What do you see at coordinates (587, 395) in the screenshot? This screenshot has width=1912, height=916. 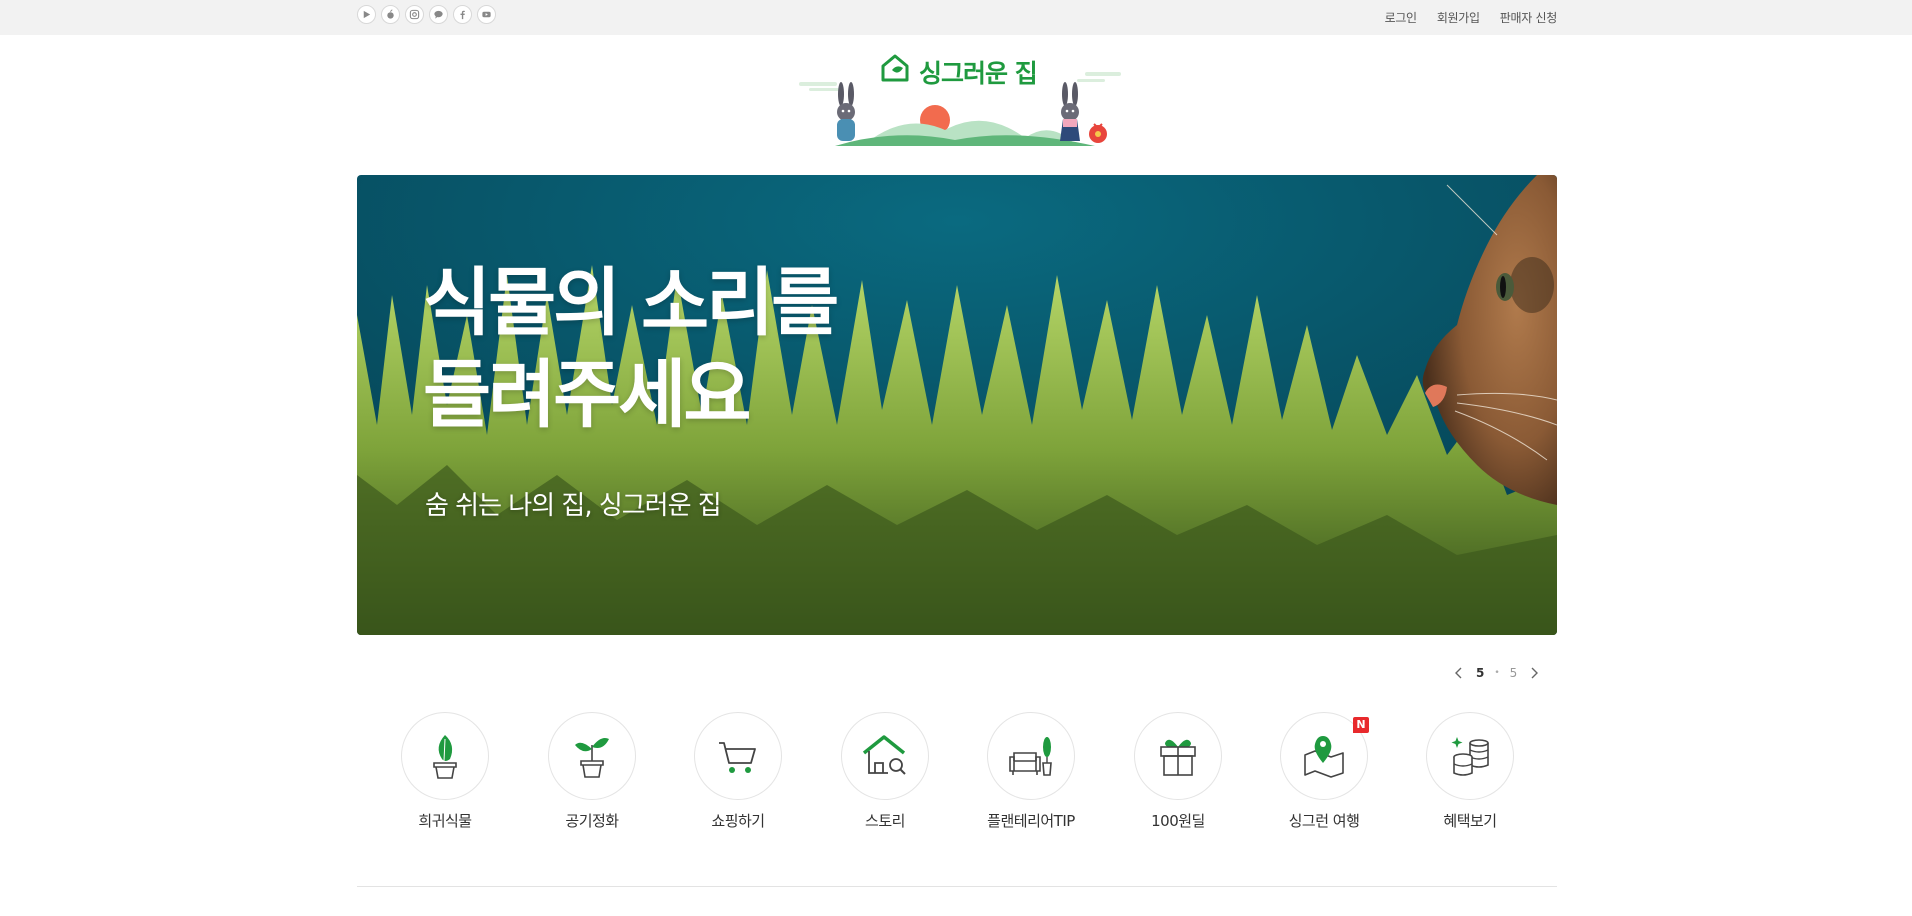 I see `banner-title-line2: 들려주세요` at bounding box center [587, 395].